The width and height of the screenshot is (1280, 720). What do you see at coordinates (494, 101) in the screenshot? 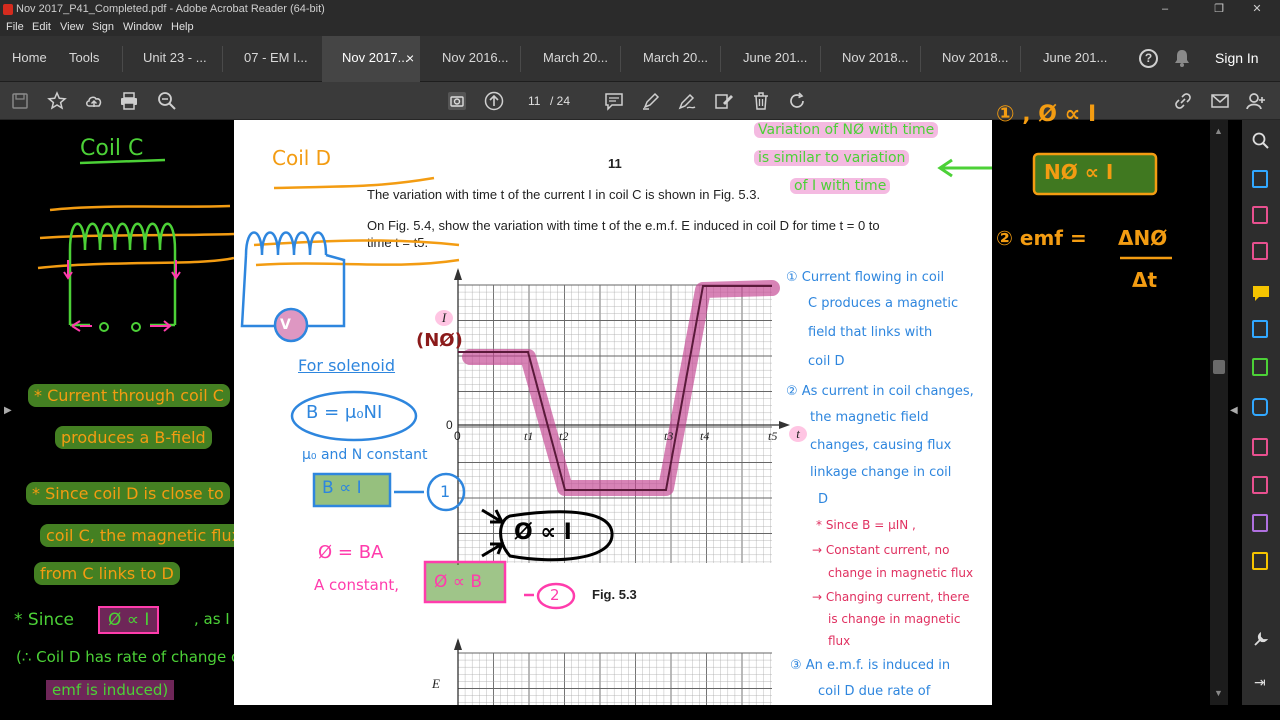
I see `previous-page-icon` at bounding box center [494, 101].